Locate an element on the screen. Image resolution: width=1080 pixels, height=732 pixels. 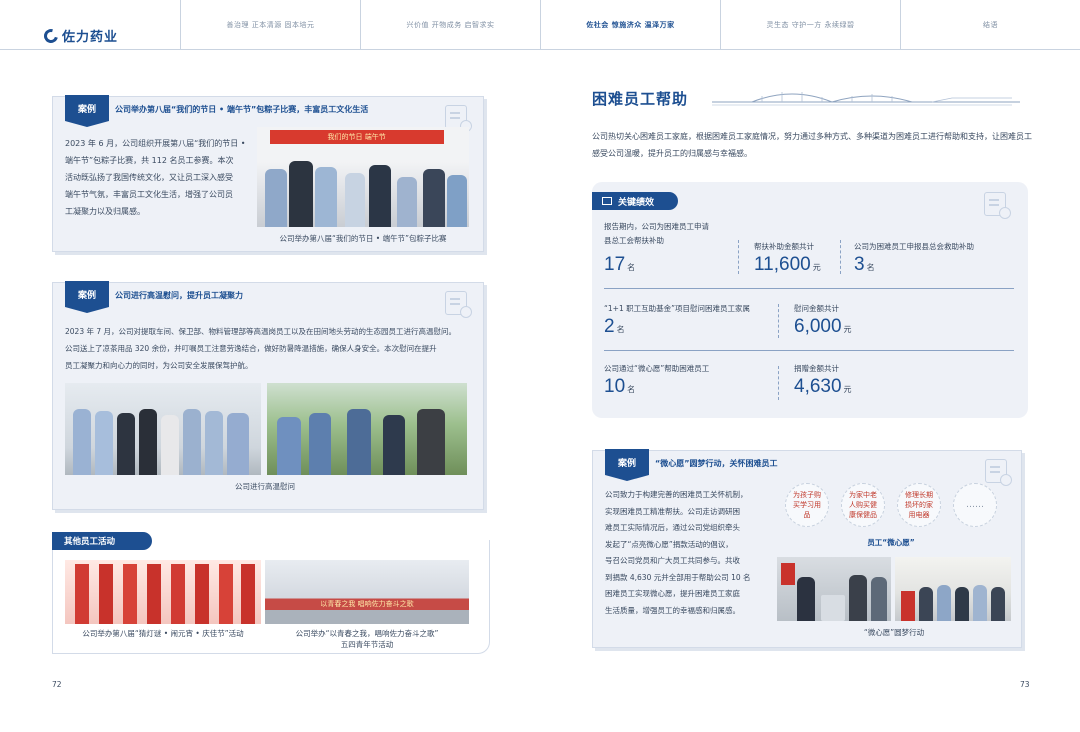
group-photo is located at coordinates (953, 589).